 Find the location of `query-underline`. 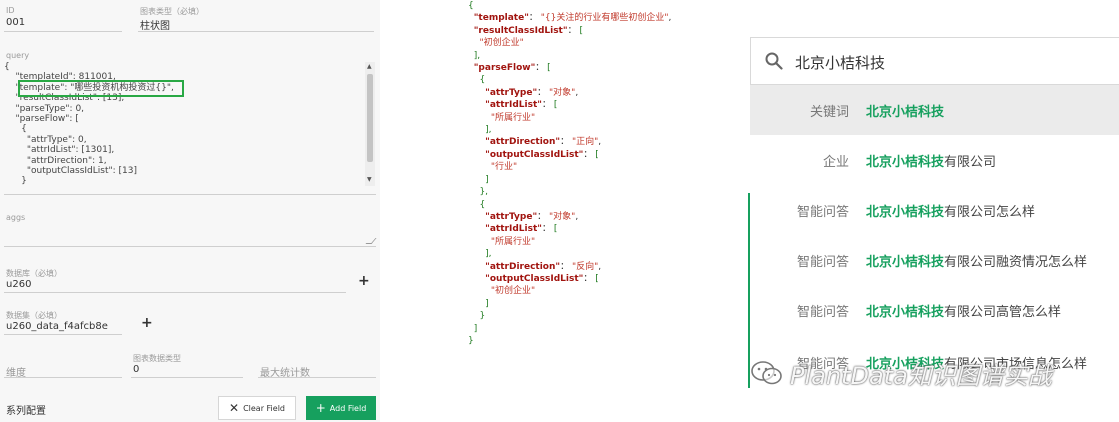

query-underline is located at coordinates (190, 194).